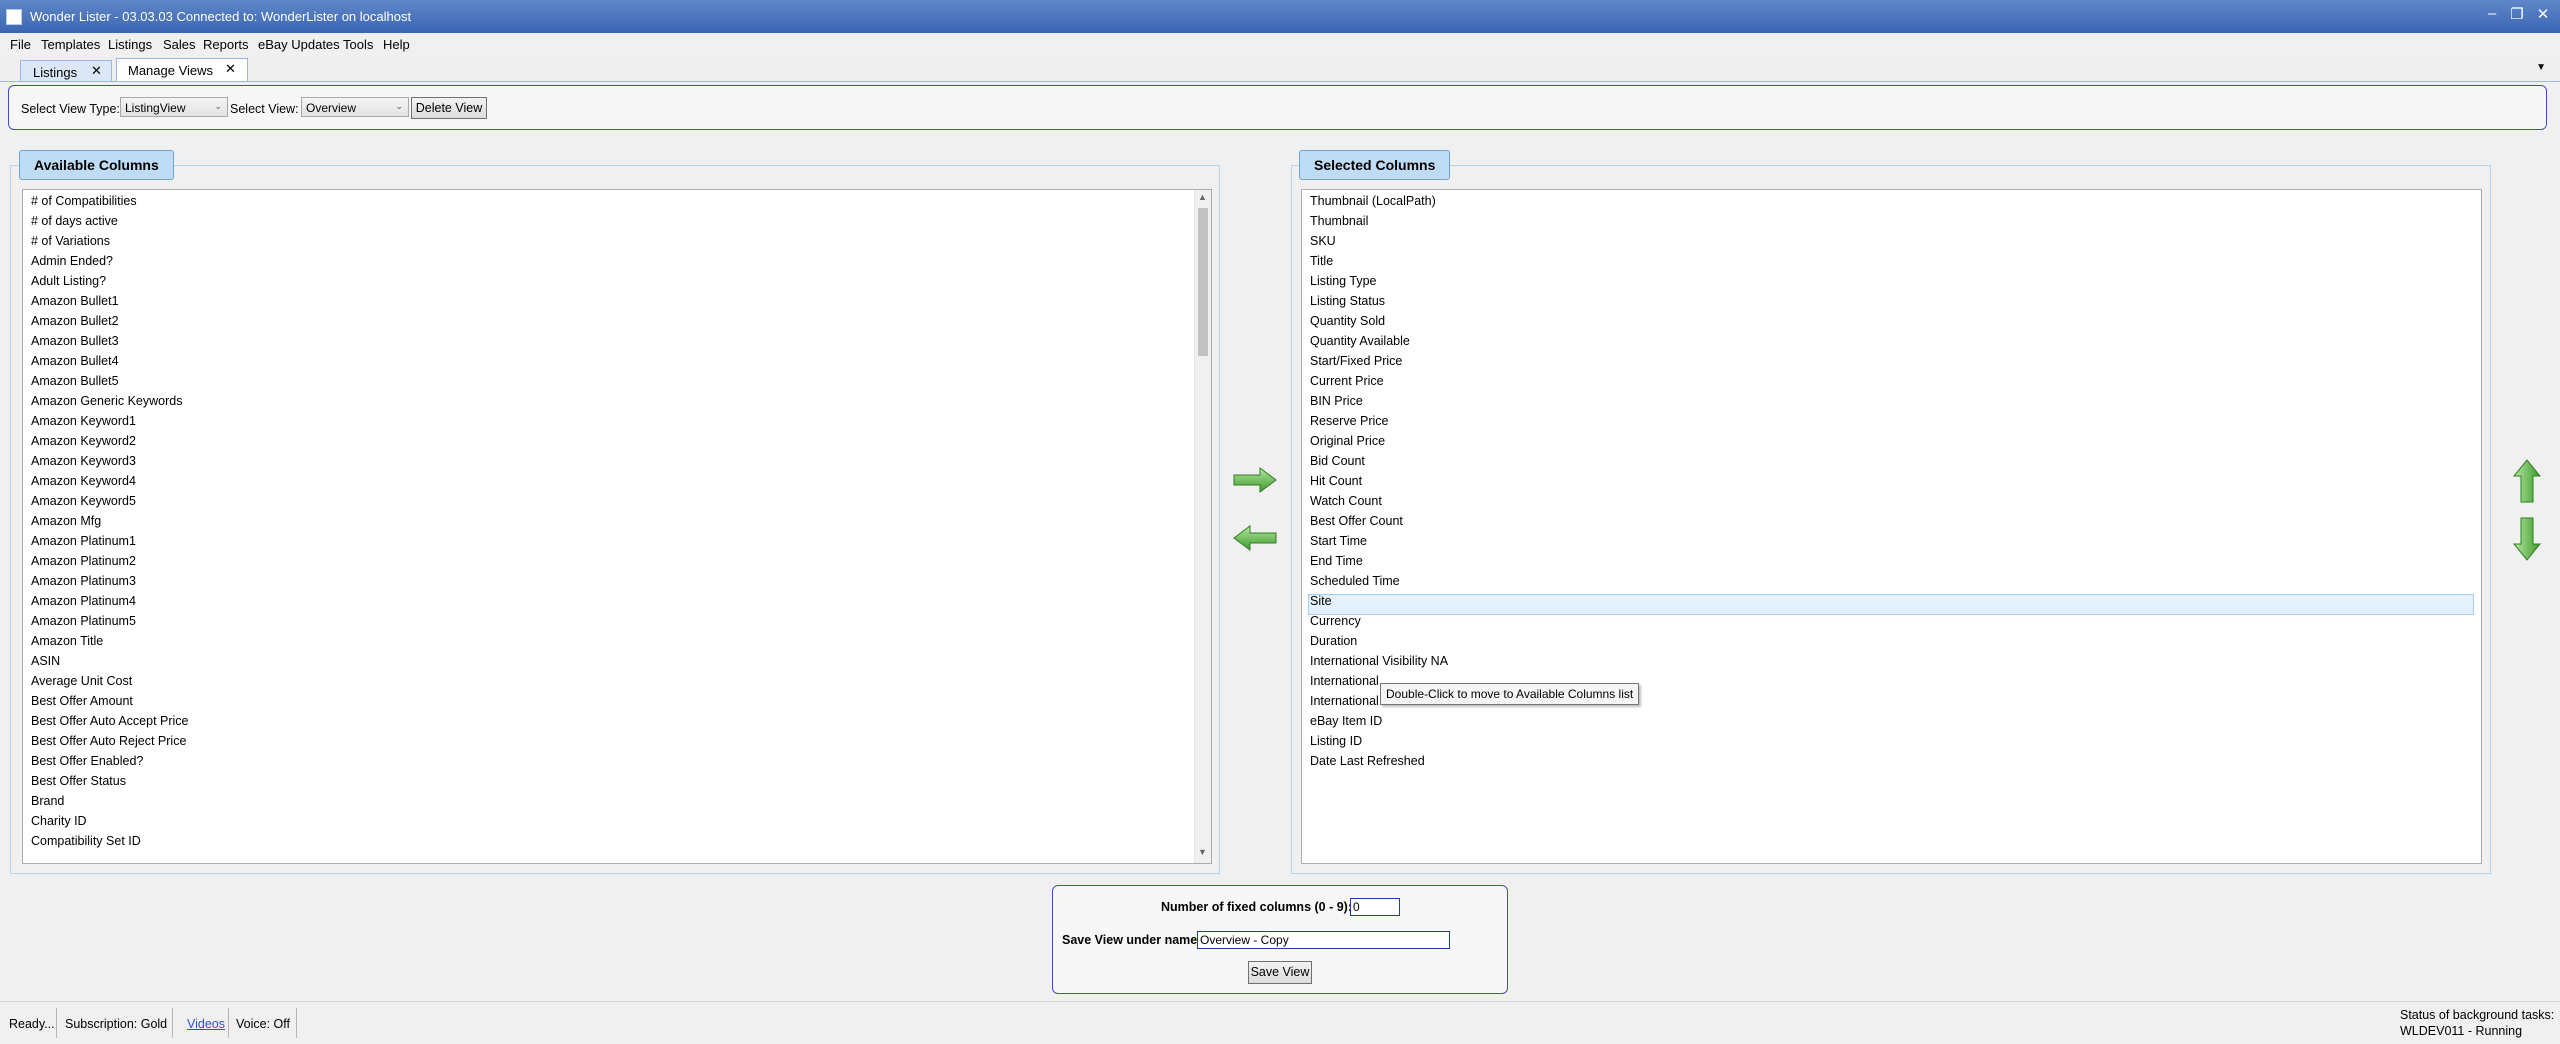 The height and width of the screenshot is (1044, 2560). I want to click on available-column-item: Charity ID, so click(59, 821).